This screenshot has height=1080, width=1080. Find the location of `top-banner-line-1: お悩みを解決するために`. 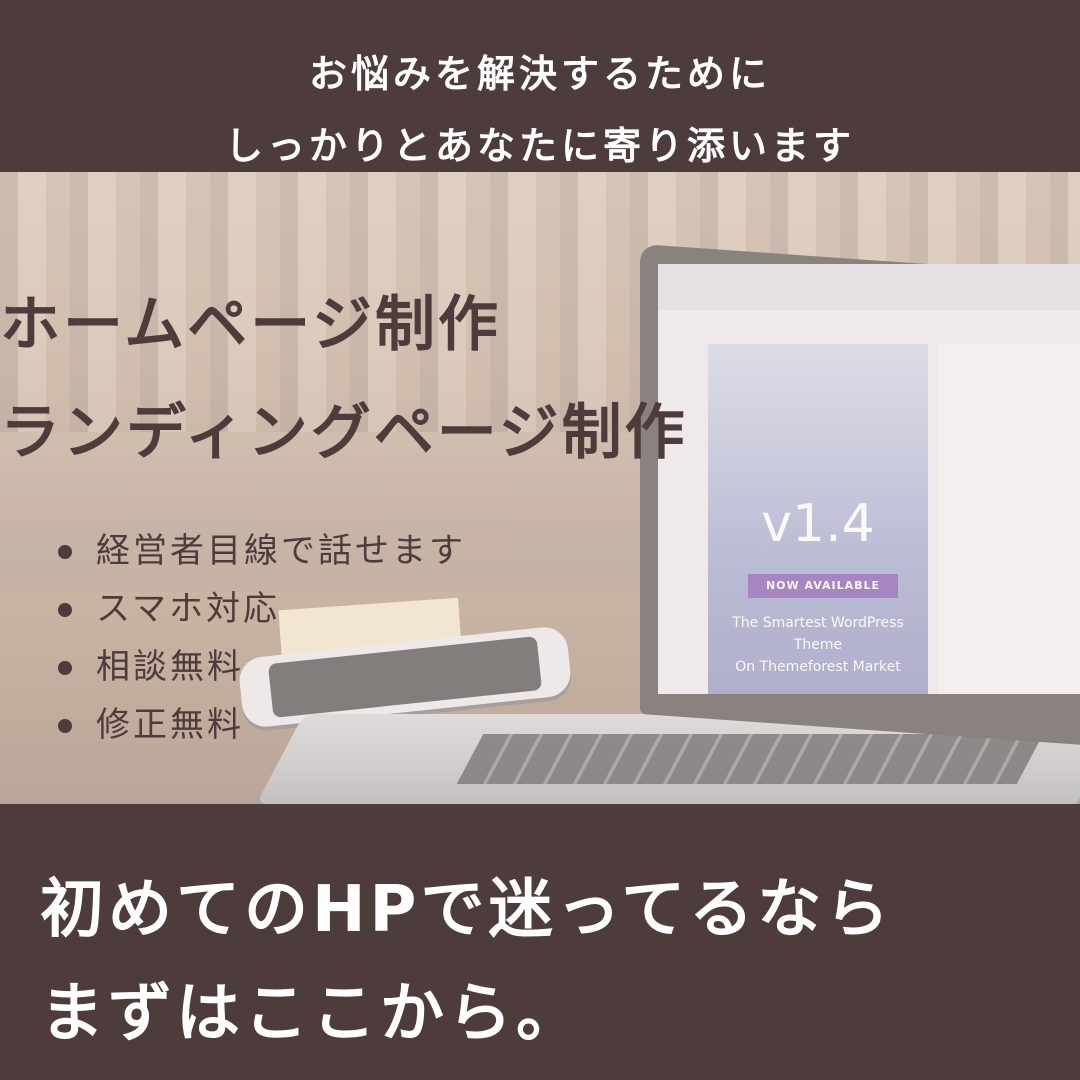

top-banner-line-1: お悩みを解決するために is located at coordinates (539, 74).